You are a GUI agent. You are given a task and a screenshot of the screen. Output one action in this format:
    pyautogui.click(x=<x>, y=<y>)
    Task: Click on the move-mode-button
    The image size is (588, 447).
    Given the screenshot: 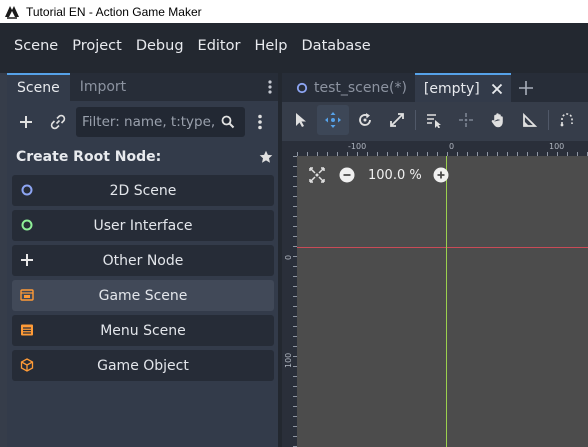 What is the action you would take?
    pyautogui.click(x=333, y=120)
    